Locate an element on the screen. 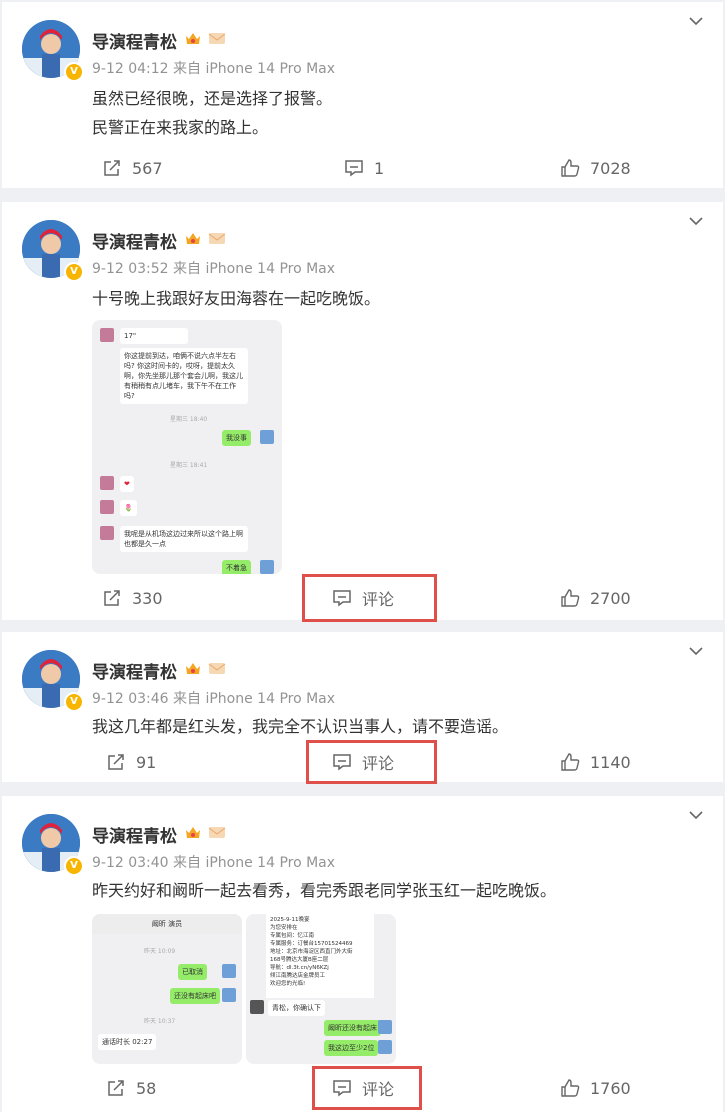  like-button: 1140 is located at coordinates (595, 762).